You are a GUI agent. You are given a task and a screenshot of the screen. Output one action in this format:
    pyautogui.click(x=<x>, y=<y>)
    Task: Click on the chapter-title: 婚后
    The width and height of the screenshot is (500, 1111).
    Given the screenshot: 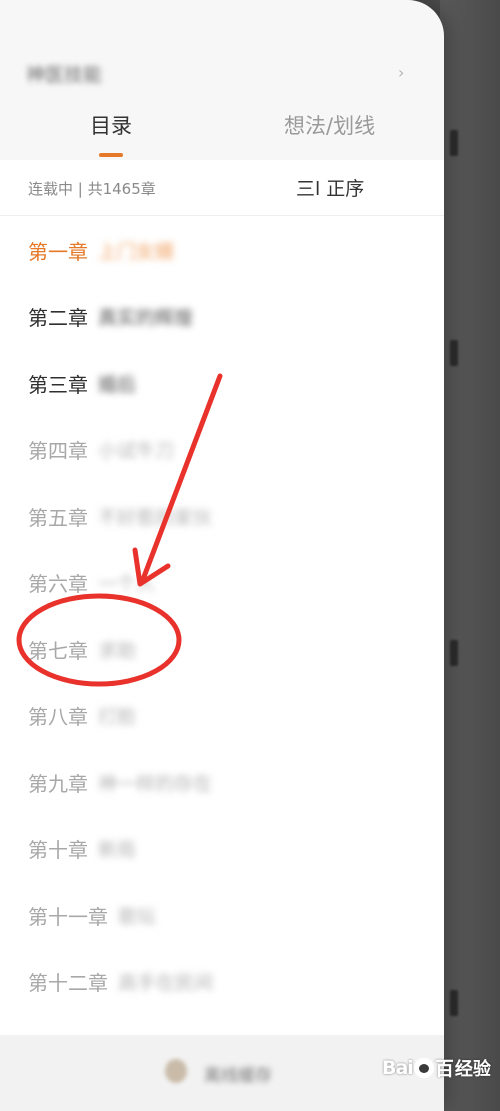 What is the action you would take?
    pyautogui.click(x=117, y=384)
    